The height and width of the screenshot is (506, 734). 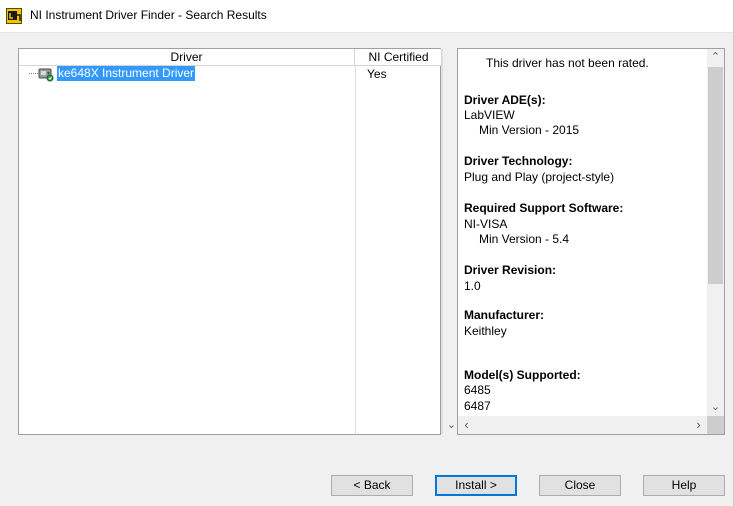 I want to click on support-software-label: Required Support Software:, so click(x=544, y=208).